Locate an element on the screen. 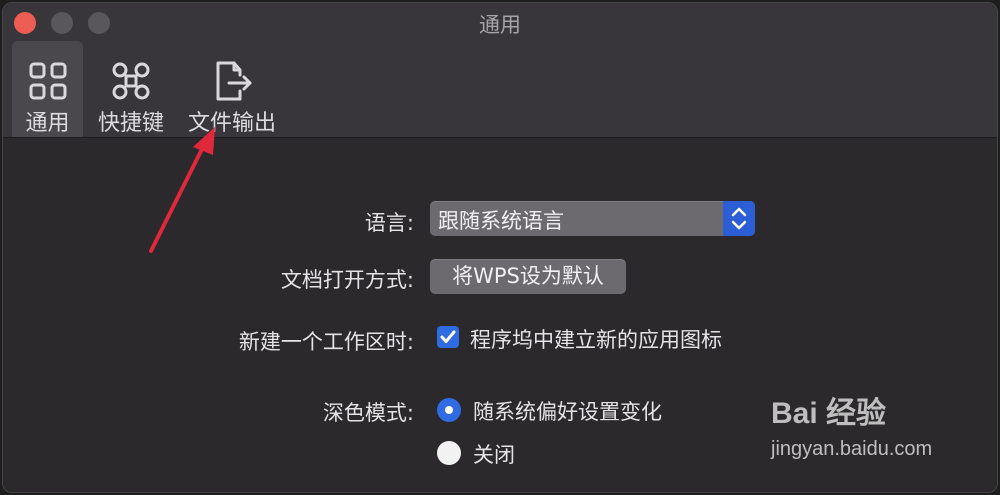 Image resolution: width=1000 pixels, height=495 pixels. baidu-jingyan-watermark: Bai 经验 jingyan.baidu.com is located at coordinates (851, 424).